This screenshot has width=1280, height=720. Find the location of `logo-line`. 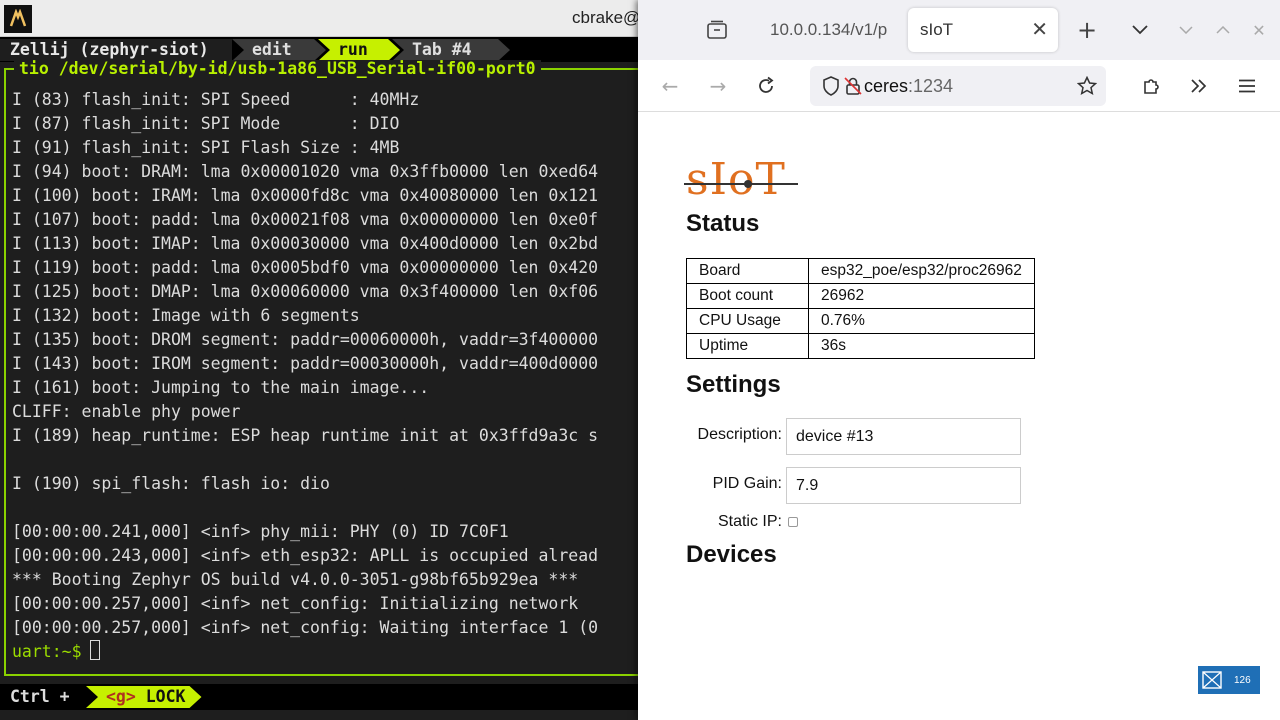

logo-line is located at coordinates (741, 184).